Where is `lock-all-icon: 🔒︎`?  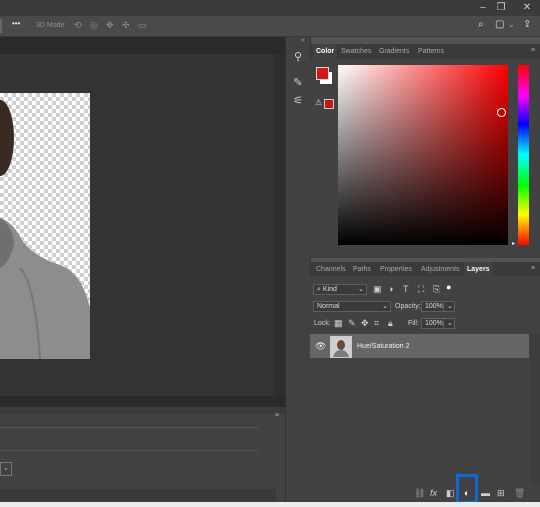
lock-all-icon: 🔒︎ is located at coordinates (390, 323).